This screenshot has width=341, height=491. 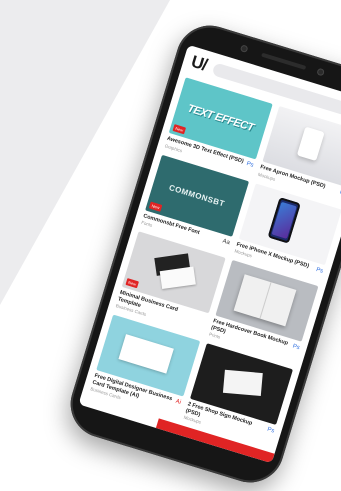 I want to click on sensor-icon, so click(x=321, y=72).